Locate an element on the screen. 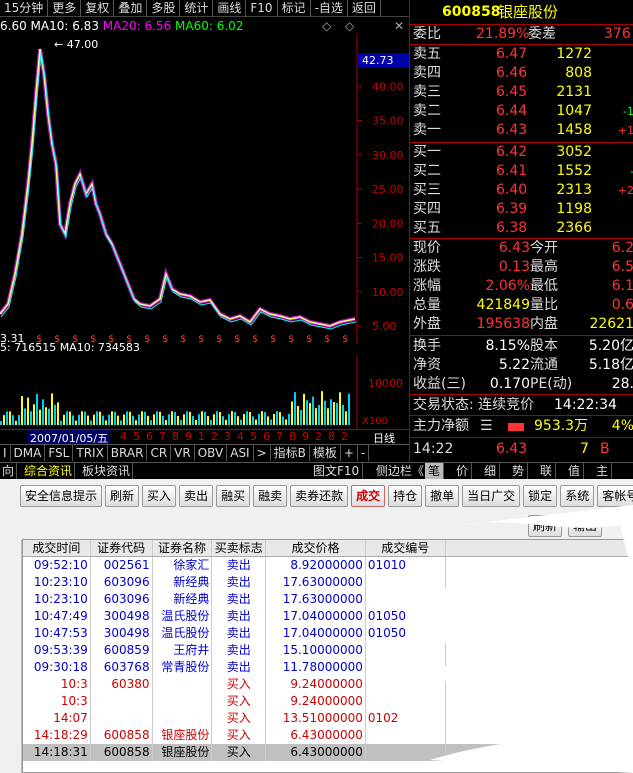  trade-button: 买入 is located at coordinates (159, 496).